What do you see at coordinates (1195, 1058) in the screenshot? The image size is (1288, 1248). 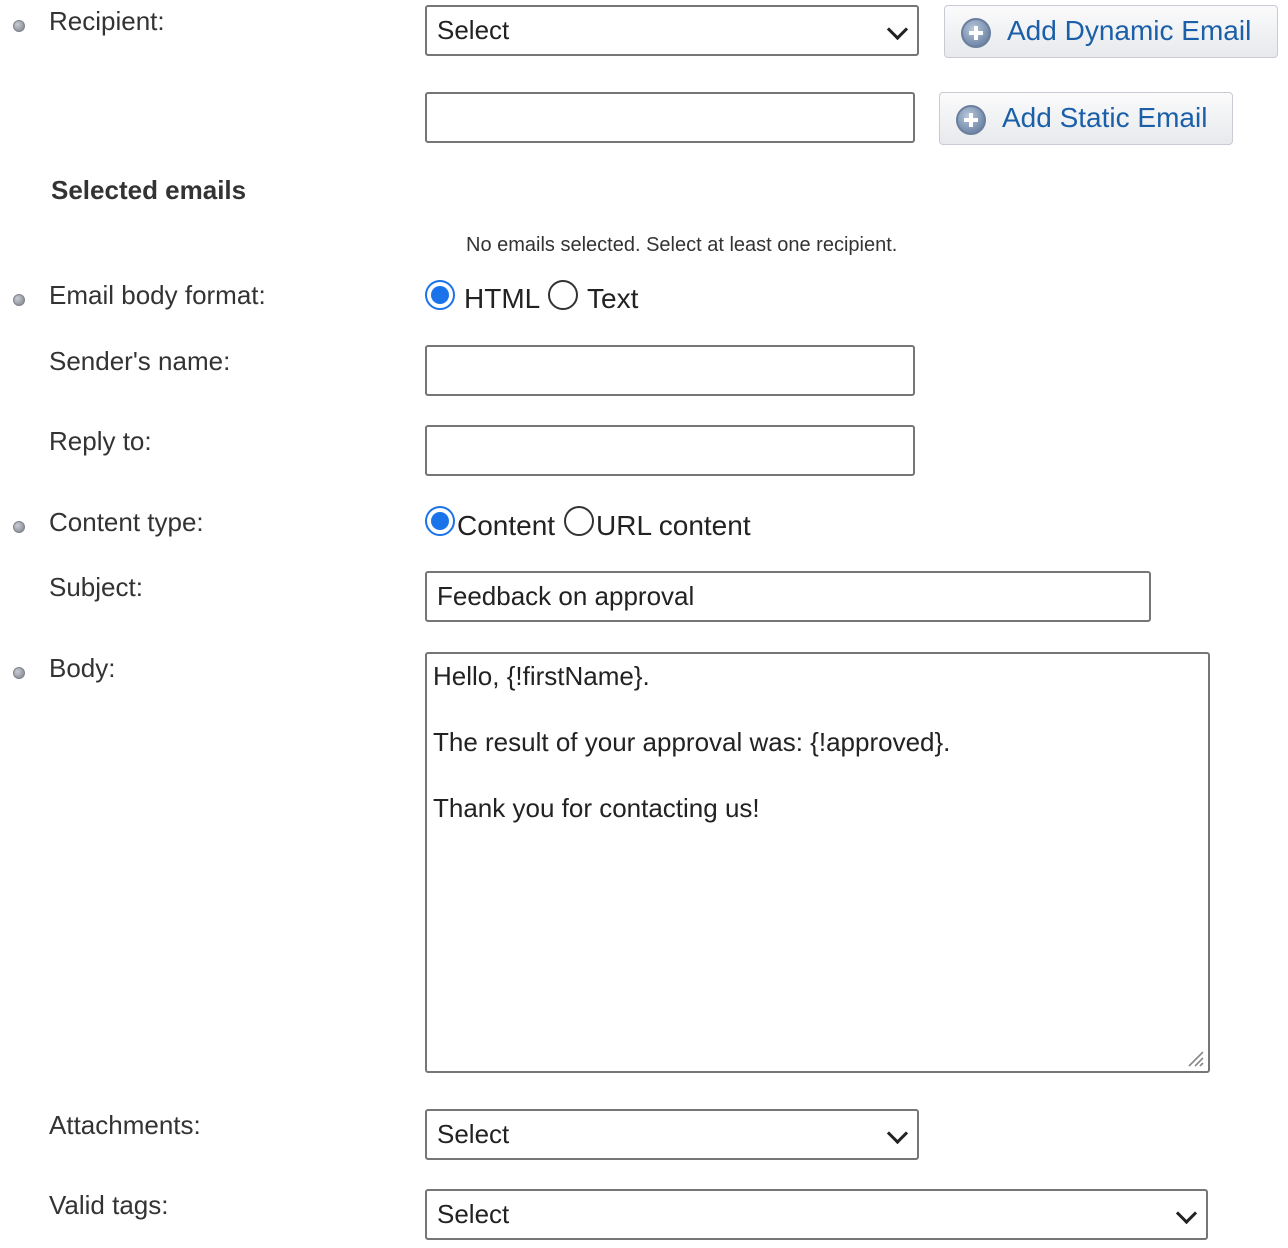 I see `resize-grip-icon` at bounding box center [1195, 1058].